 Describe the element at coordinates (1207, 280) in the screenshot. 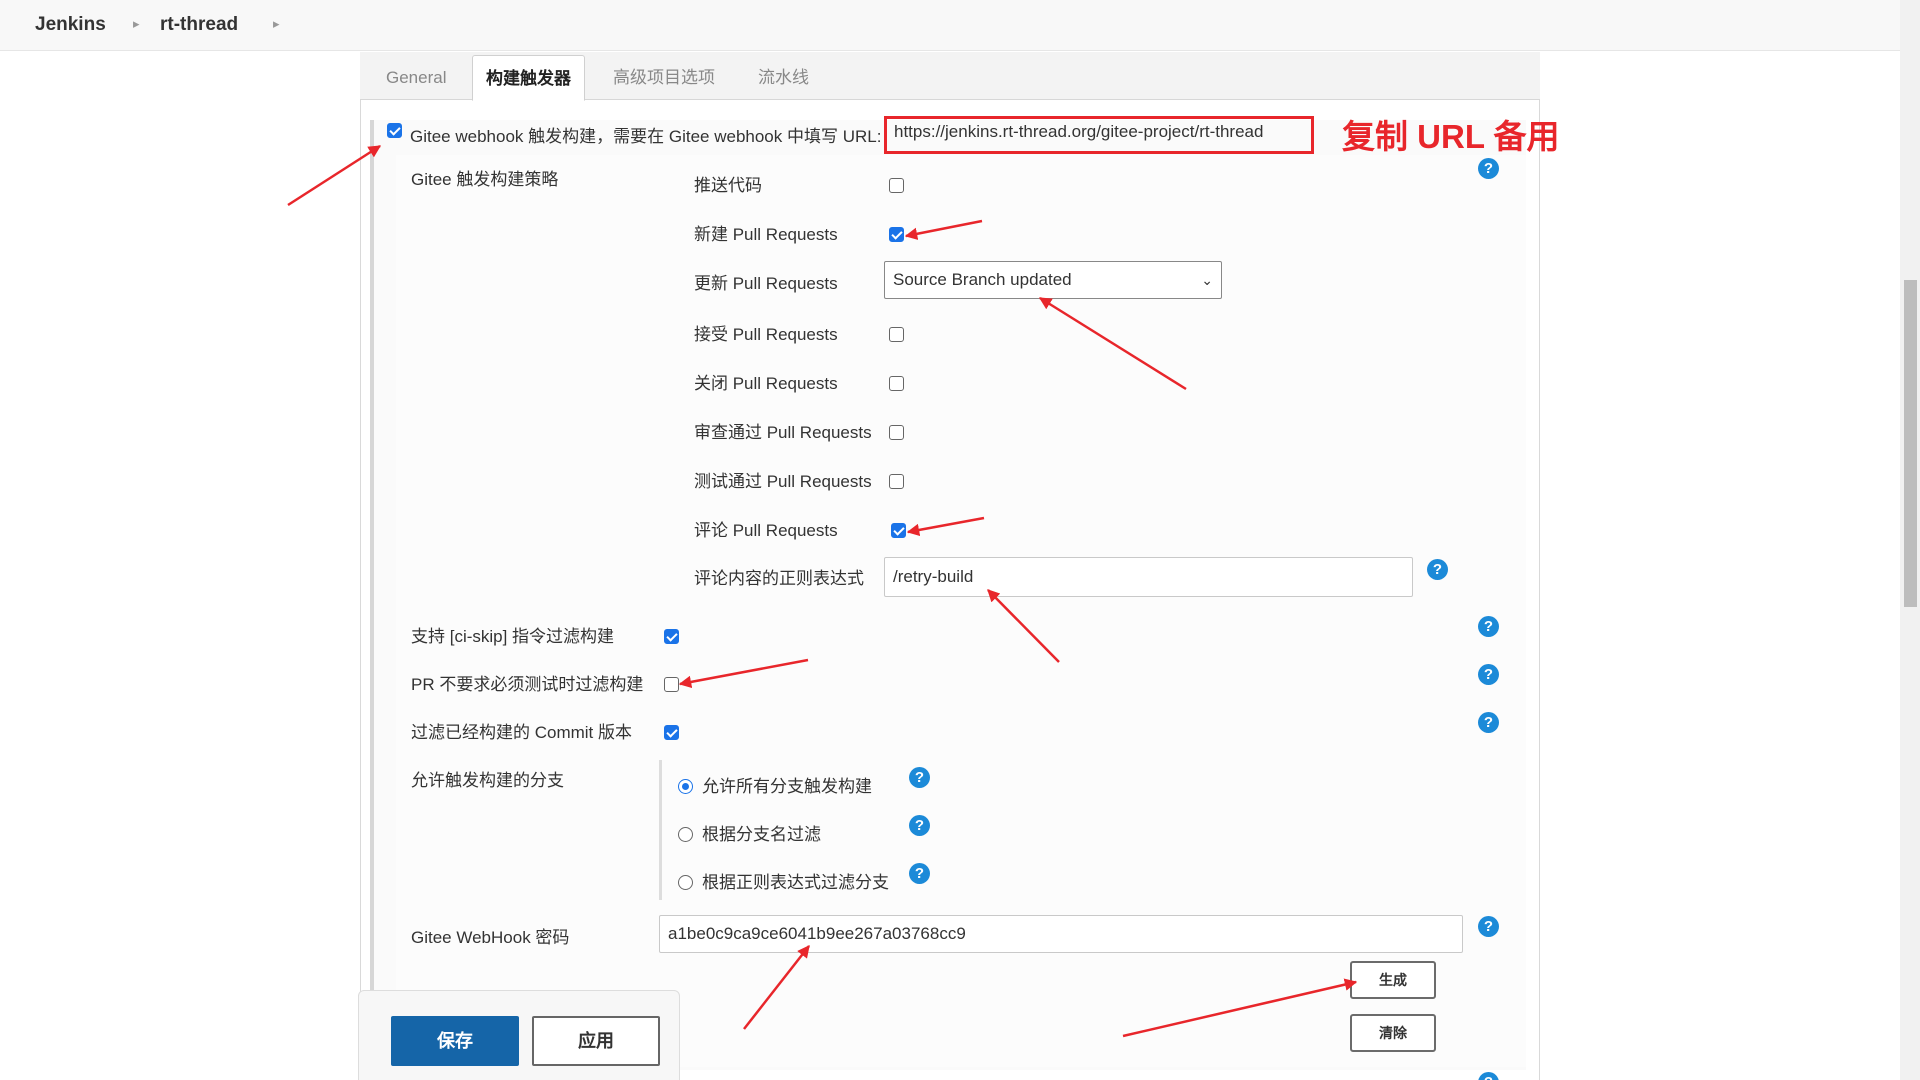

I see `chevron-down-icon: ⌄` at that location.